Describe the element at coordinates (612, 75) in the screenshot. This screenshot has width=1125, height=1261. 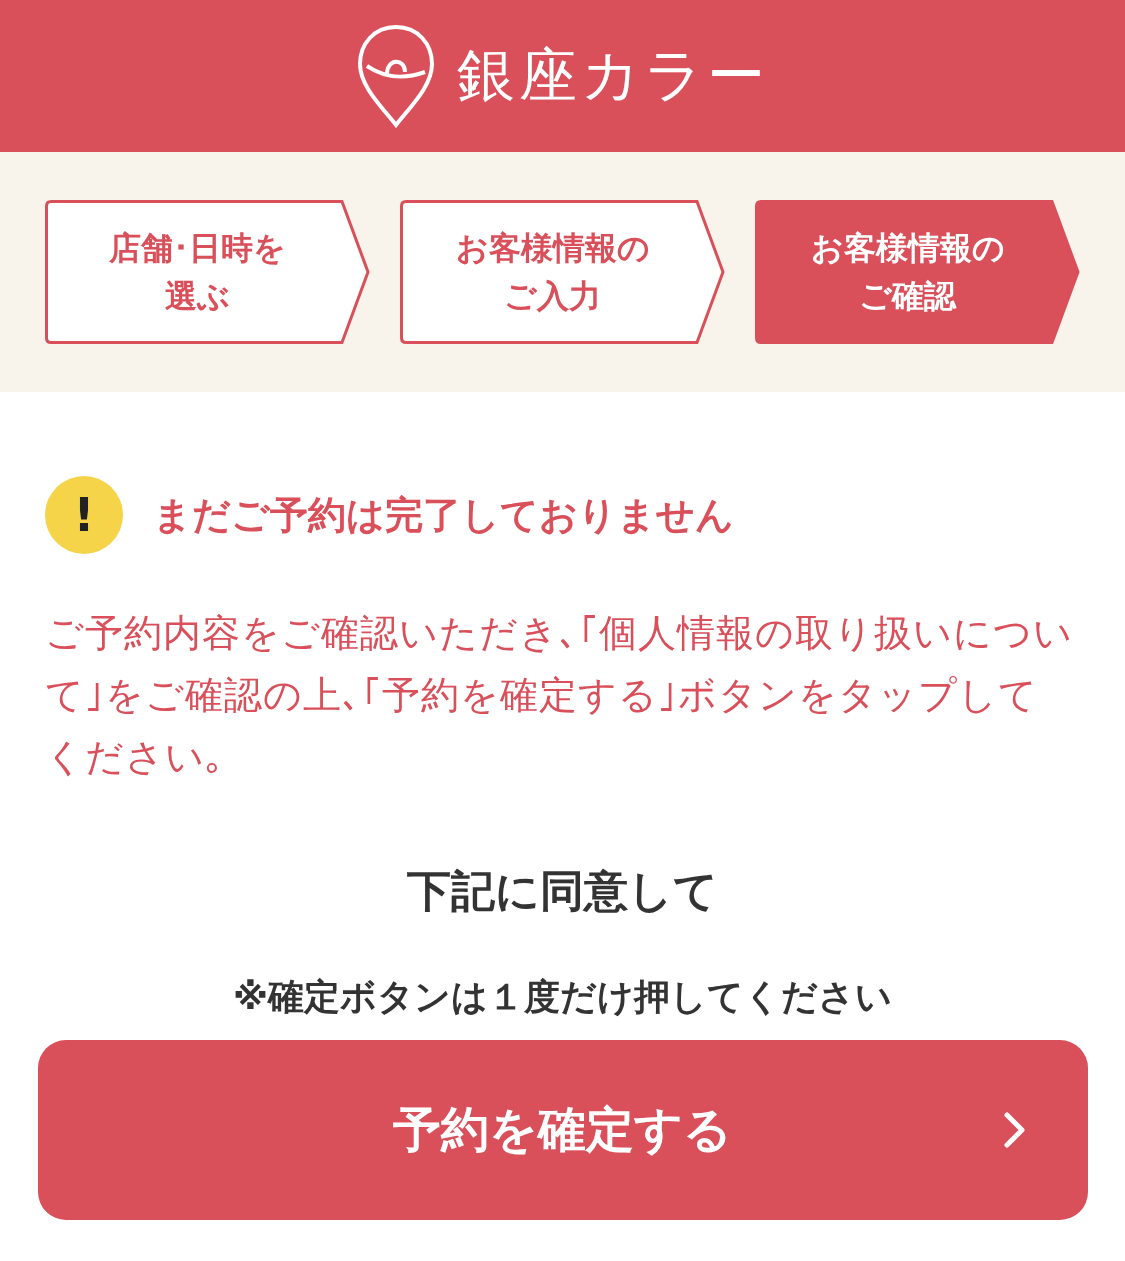
I see `brand-name: 銀座カラー` at that location.